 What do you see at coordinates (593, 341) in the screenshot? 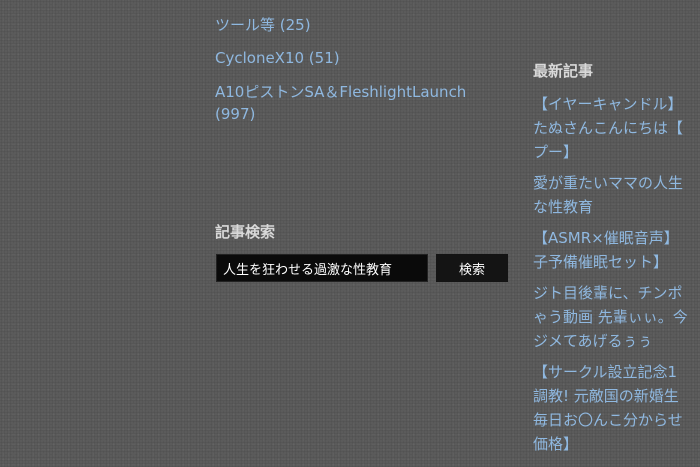
I see `recent-article-line: ジメてあげるぅぅ` at bounding box center [593, 341].